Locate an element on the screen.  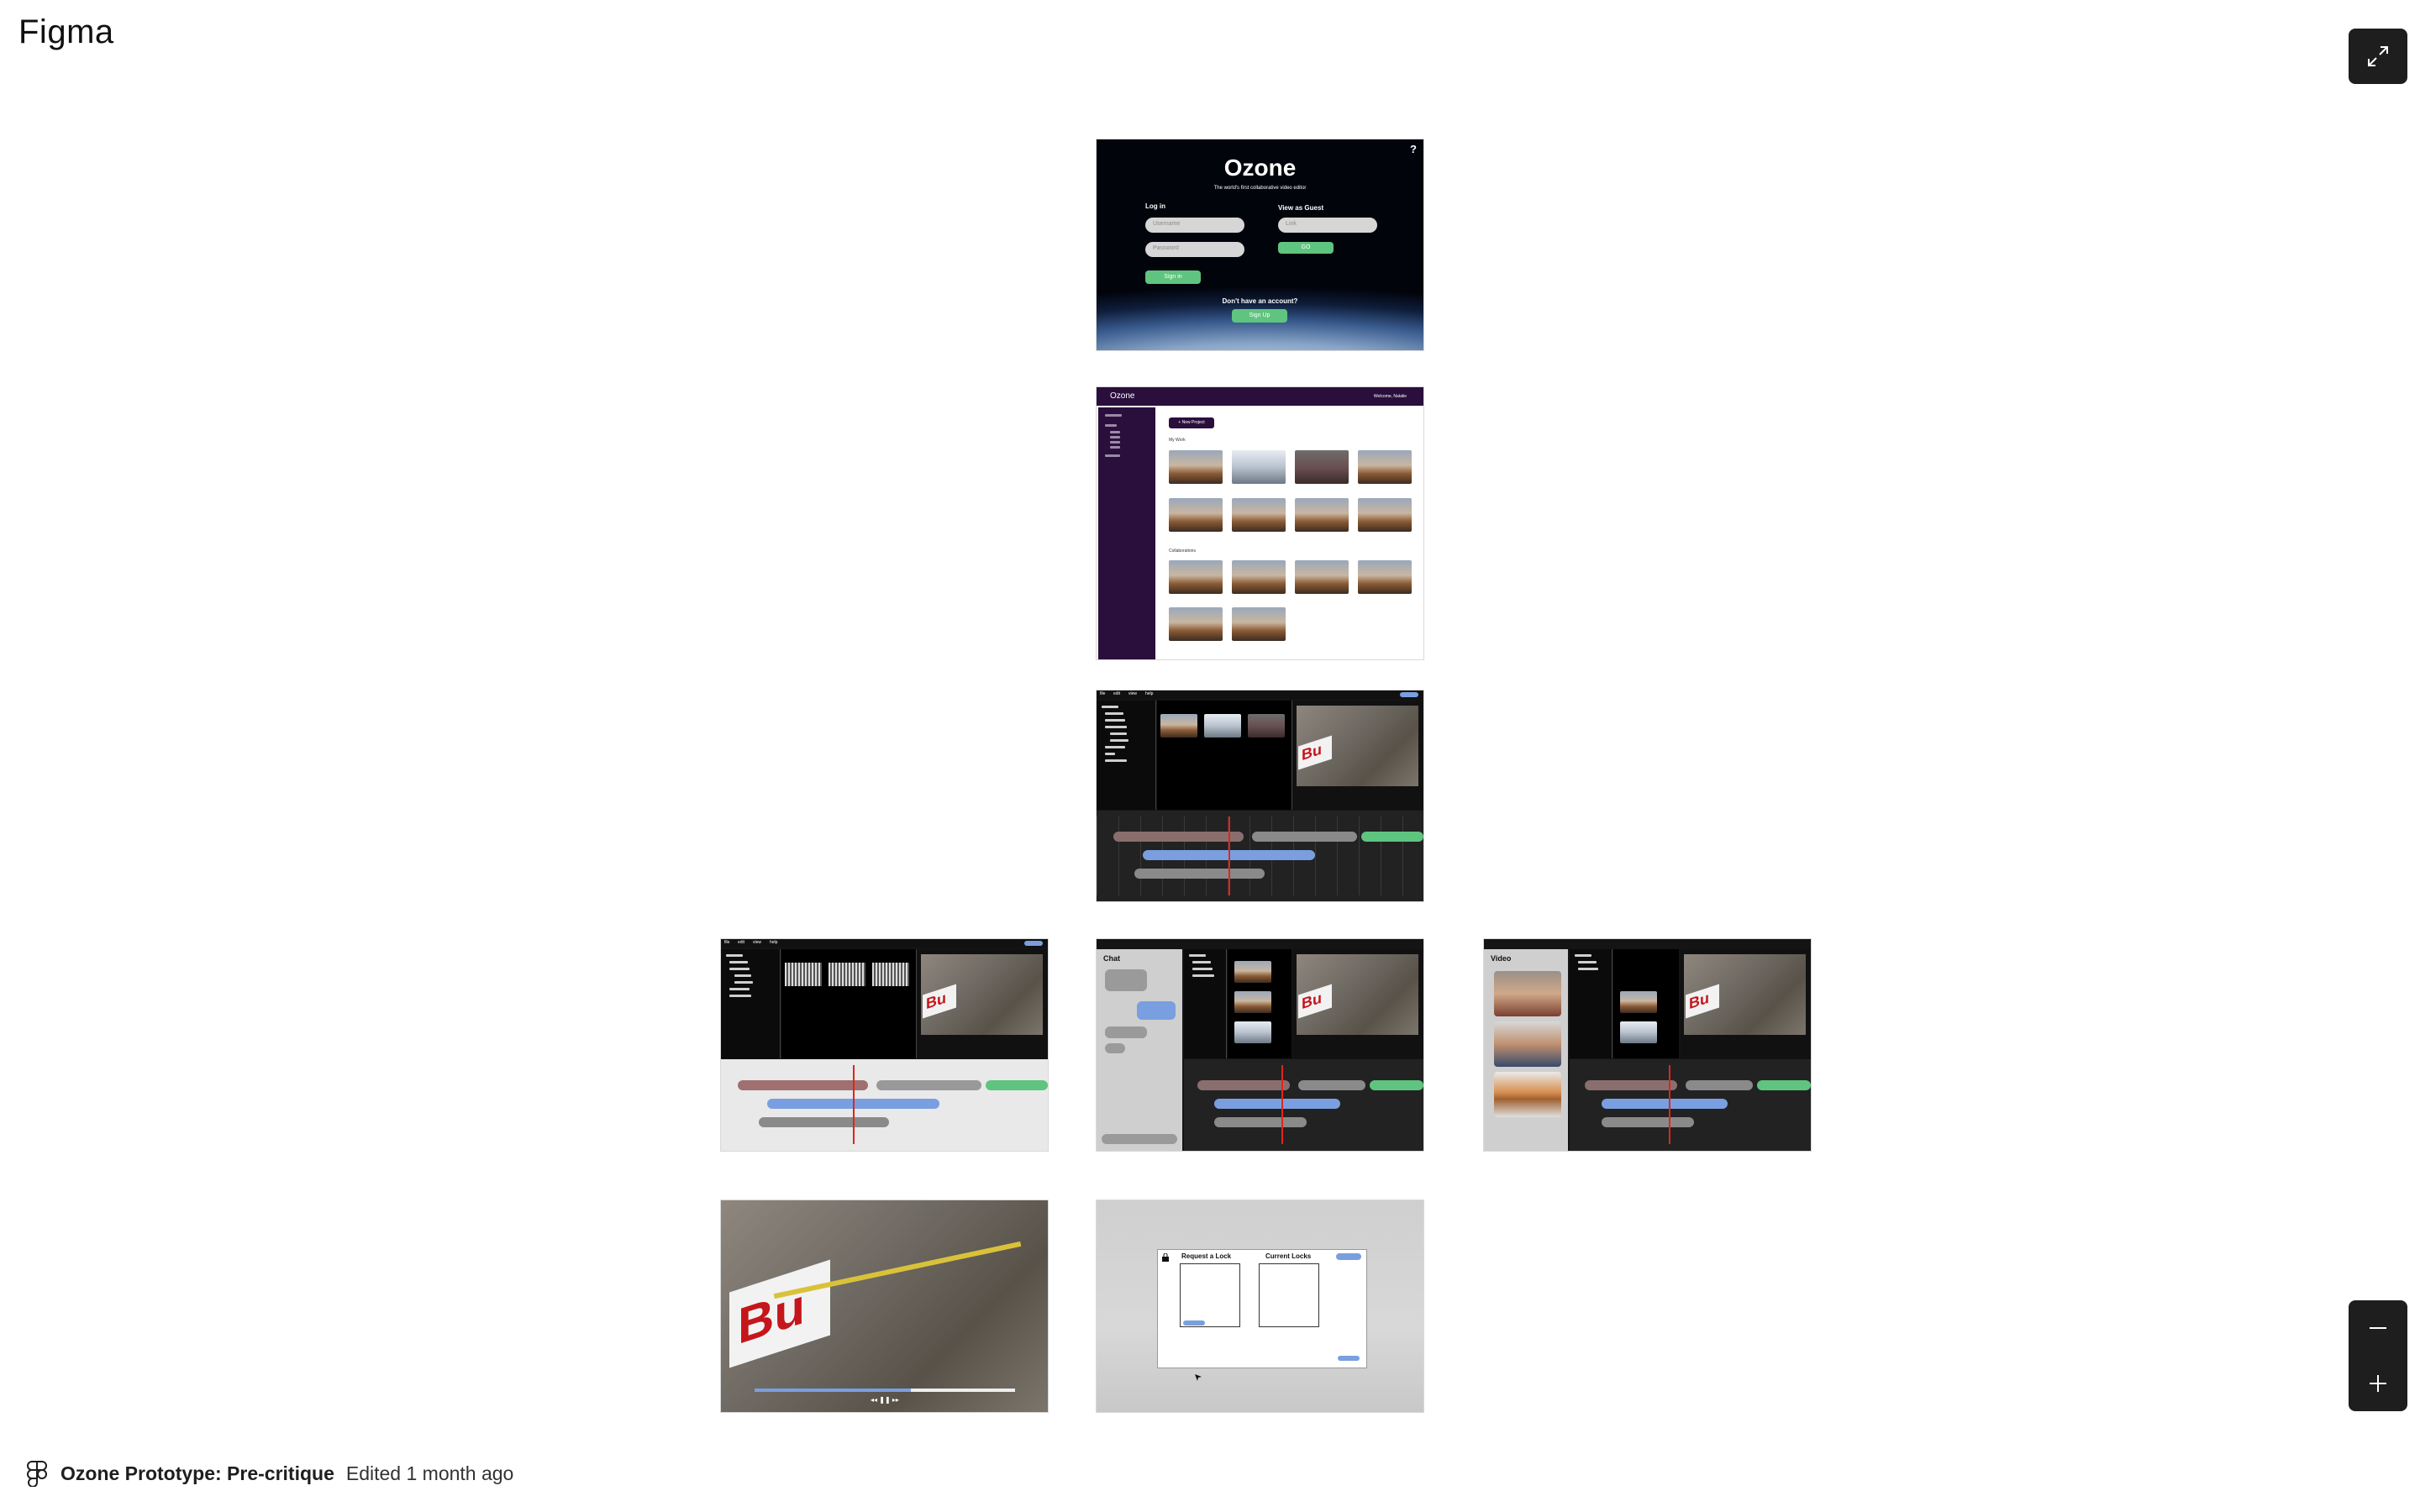
help-icon: ? is located at coordinates (1413, 149).